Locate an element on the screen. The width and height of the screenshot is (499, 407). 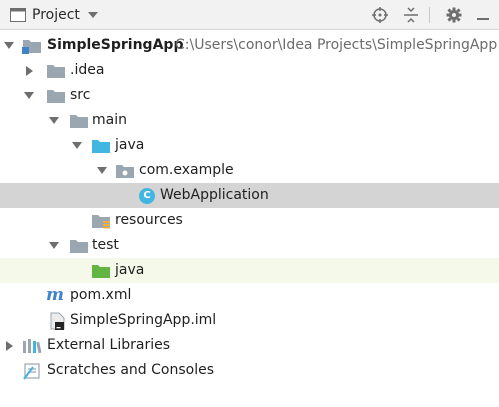
hide-panel-button is located at coordinates (483, 15).